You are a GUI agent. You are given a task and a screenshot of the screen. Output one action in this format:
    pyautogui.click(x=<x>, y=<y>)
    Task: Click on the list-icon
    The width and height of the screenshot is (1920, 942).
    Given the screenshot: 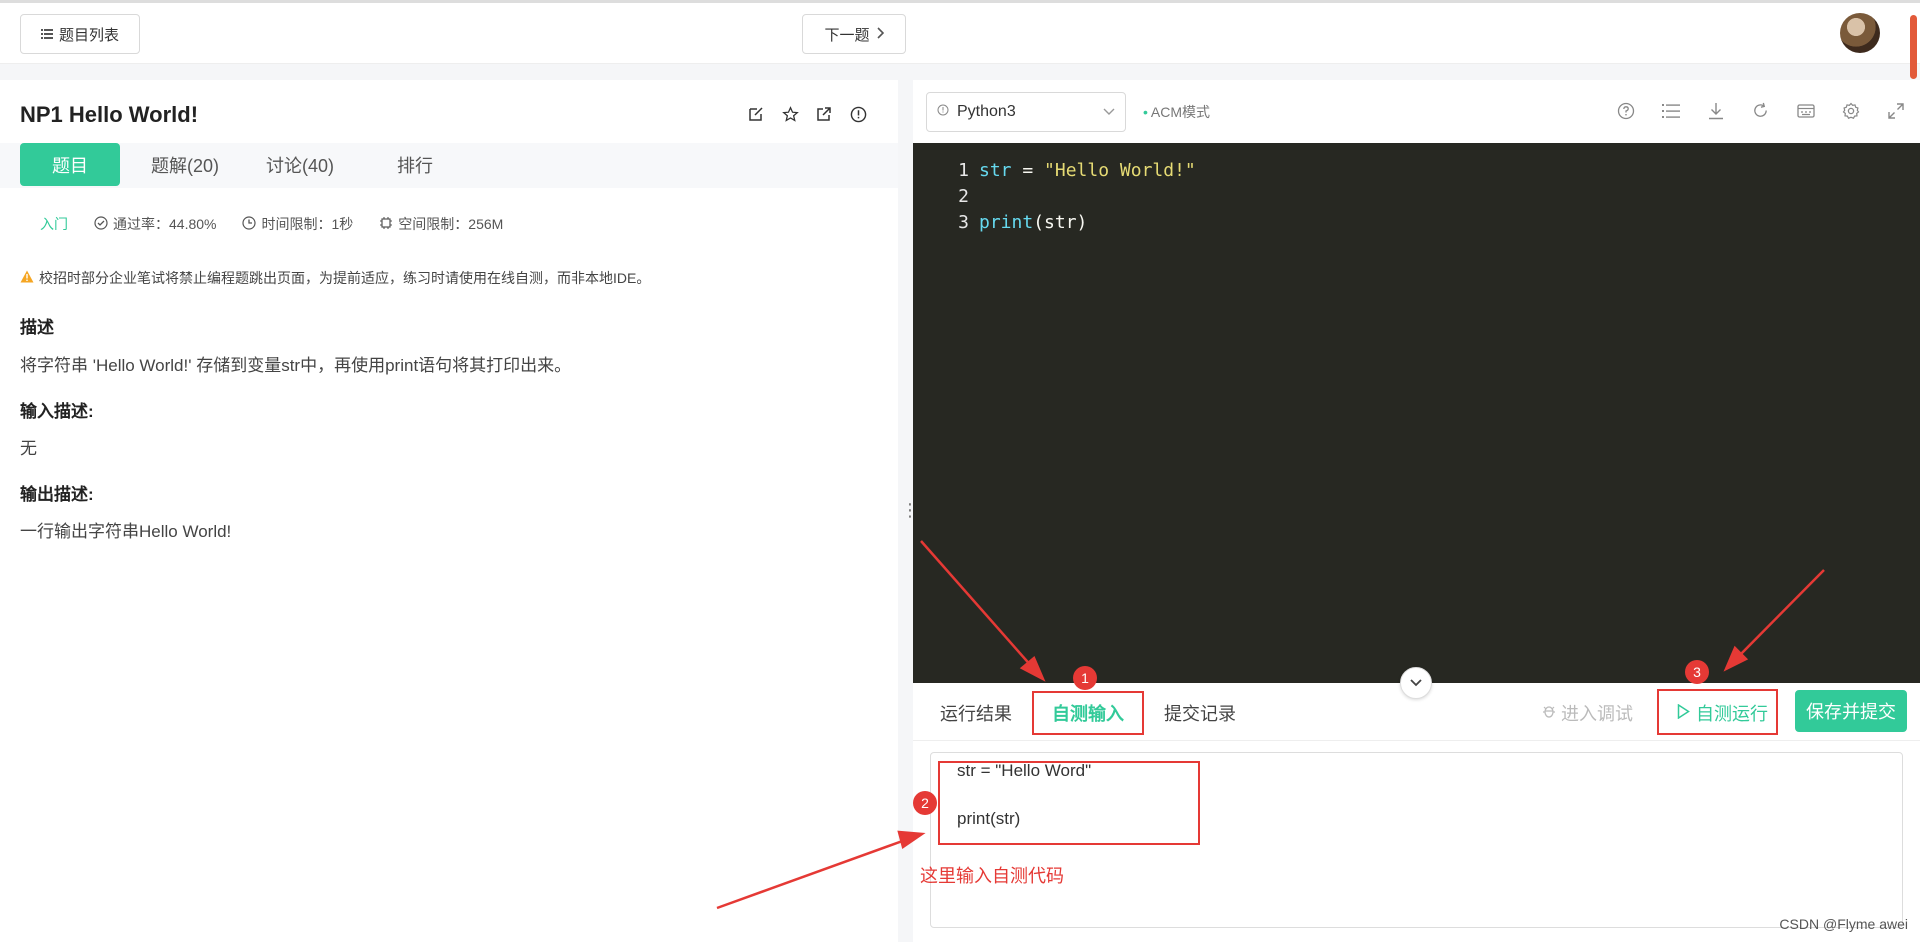 What is the action you would take?
    pyautogui.click(x=46, y=34)
    